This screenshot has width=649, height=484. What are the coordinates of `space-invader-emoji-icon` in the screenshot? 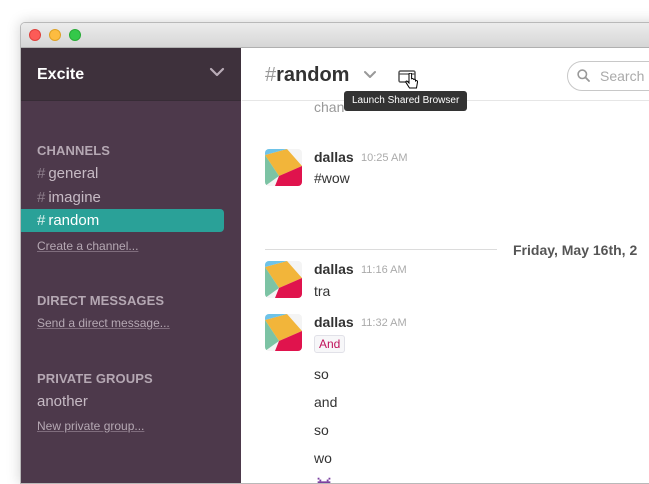 It's located at (324, 480).